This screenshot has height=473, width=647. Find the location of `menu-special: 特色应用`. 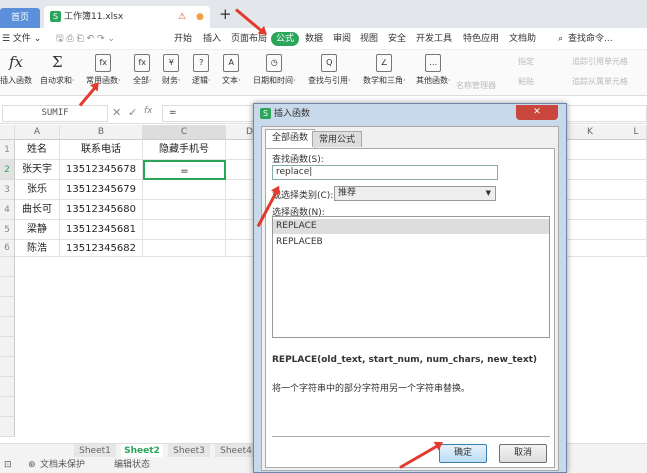

menu-special: 特色应用 is located at coordinates (481, 39).